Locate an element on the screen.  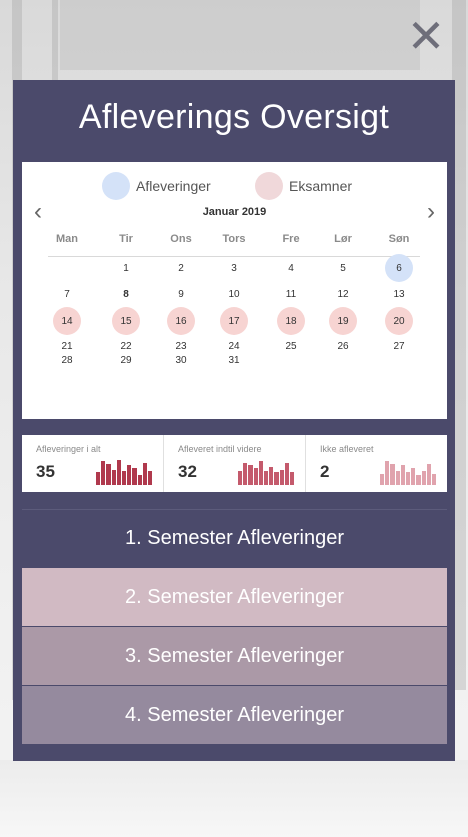
stat-card: Afleveringer i alt 35 is located at coordinates (93, 463).